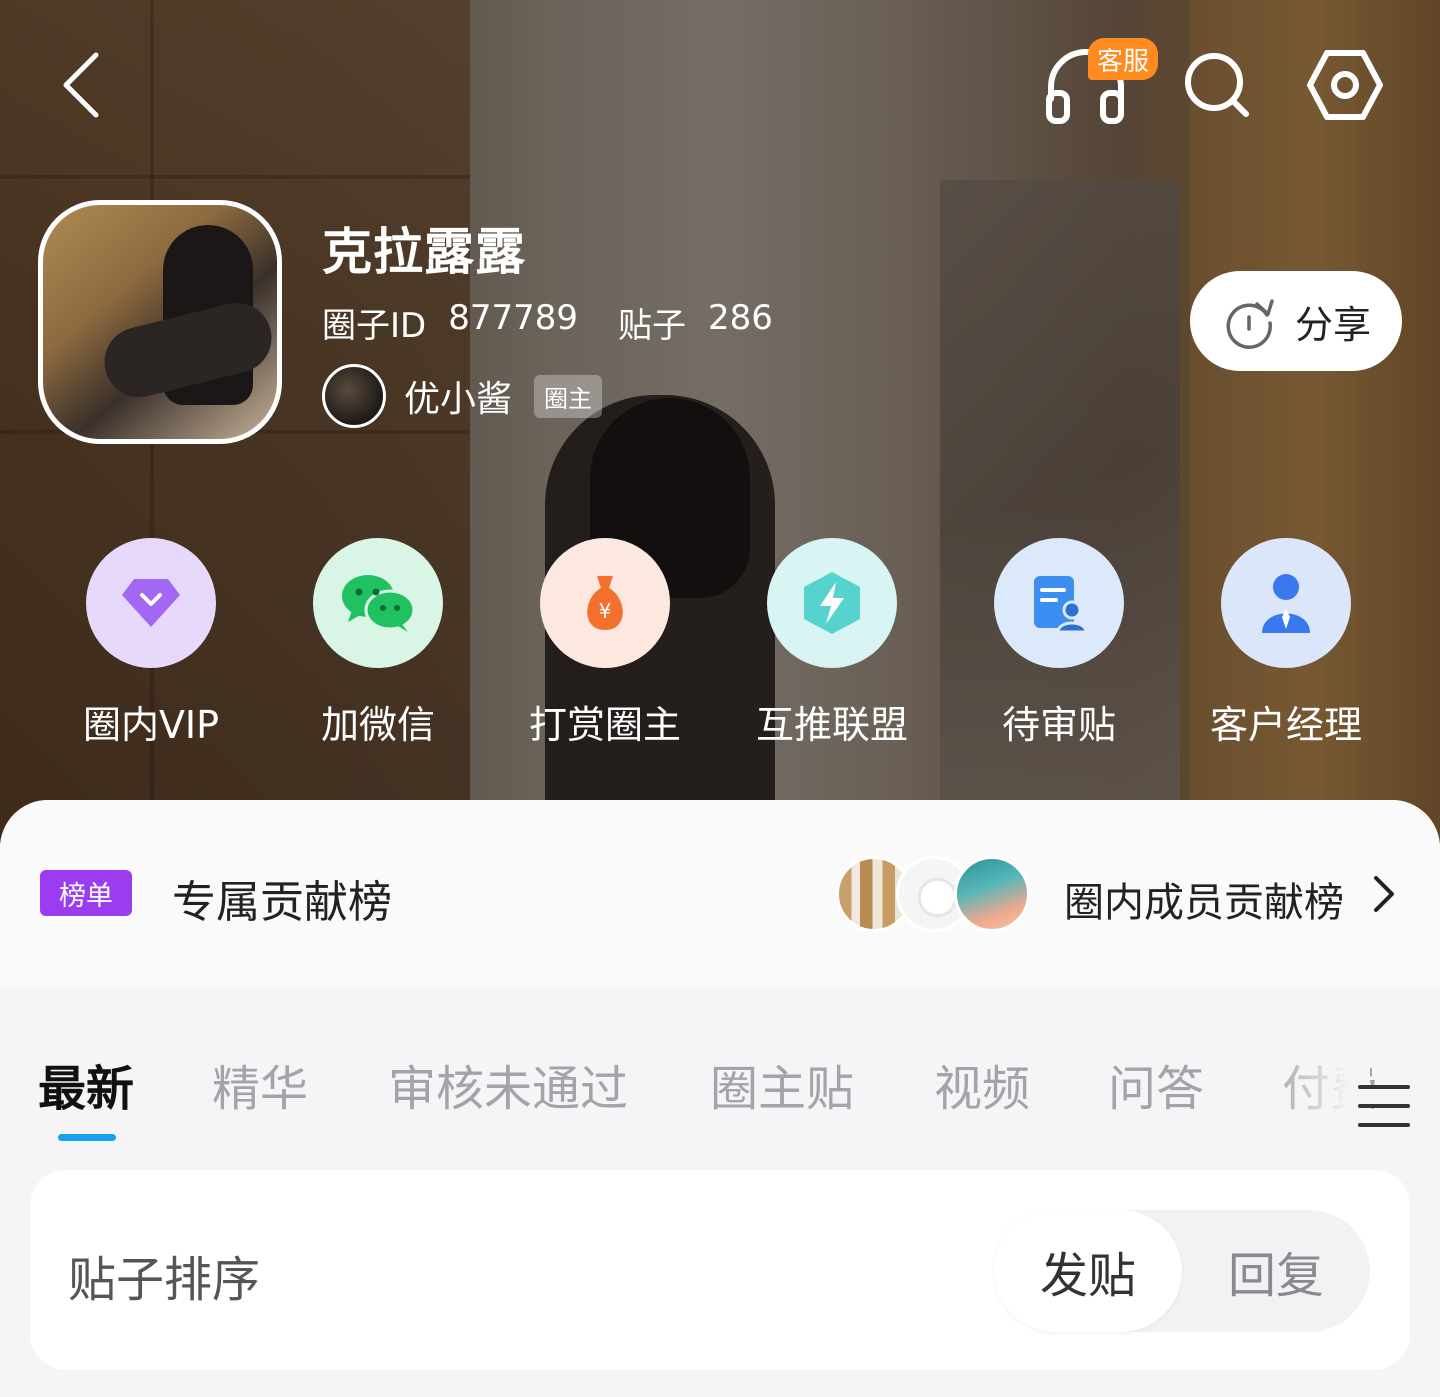 Image resolution: width=1440 pixels, height=1397 pixels. I want to click on search-icon, so click(1217, 85).